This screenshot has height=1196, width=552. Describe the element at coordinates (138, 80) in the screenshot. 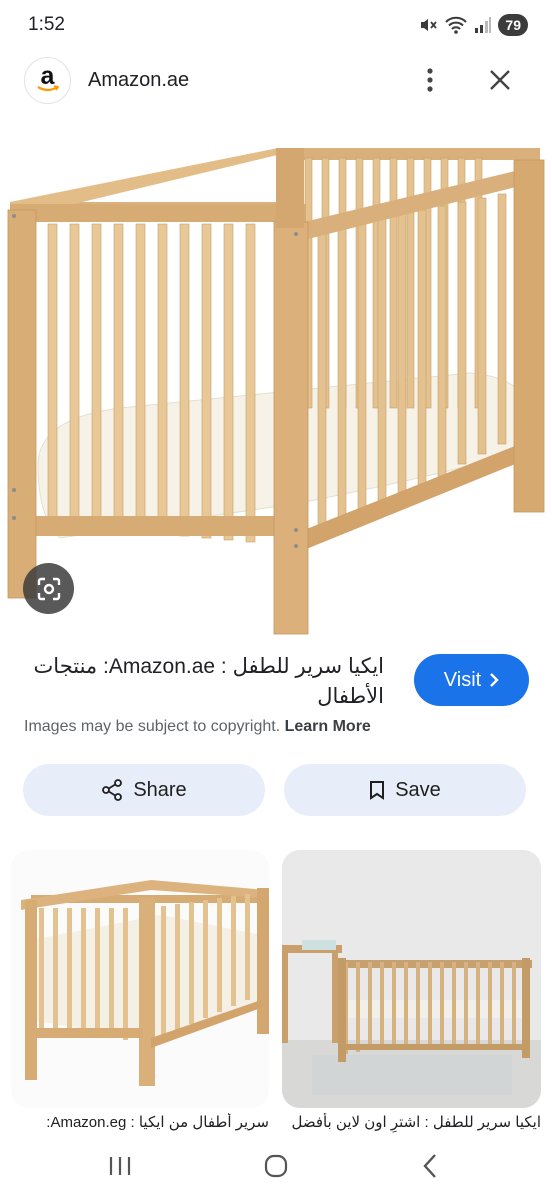

I see `site-name: Amazon.ae` at that location.